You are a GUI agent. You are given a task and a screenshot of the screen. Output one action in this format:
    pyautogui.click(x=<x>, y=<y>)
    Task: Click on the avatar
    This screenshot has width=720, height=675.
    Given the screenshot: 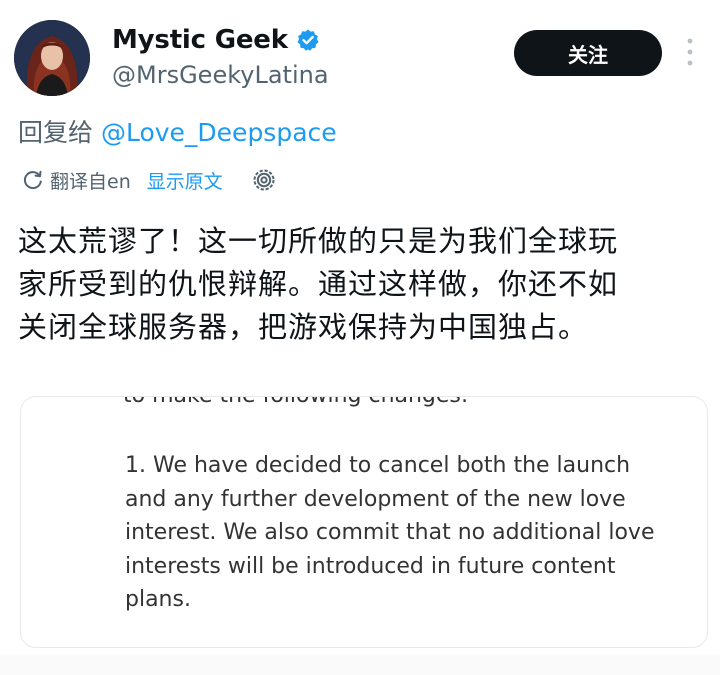 What is the action you would take?
    pyautogui.click(x=52, y=58)
    